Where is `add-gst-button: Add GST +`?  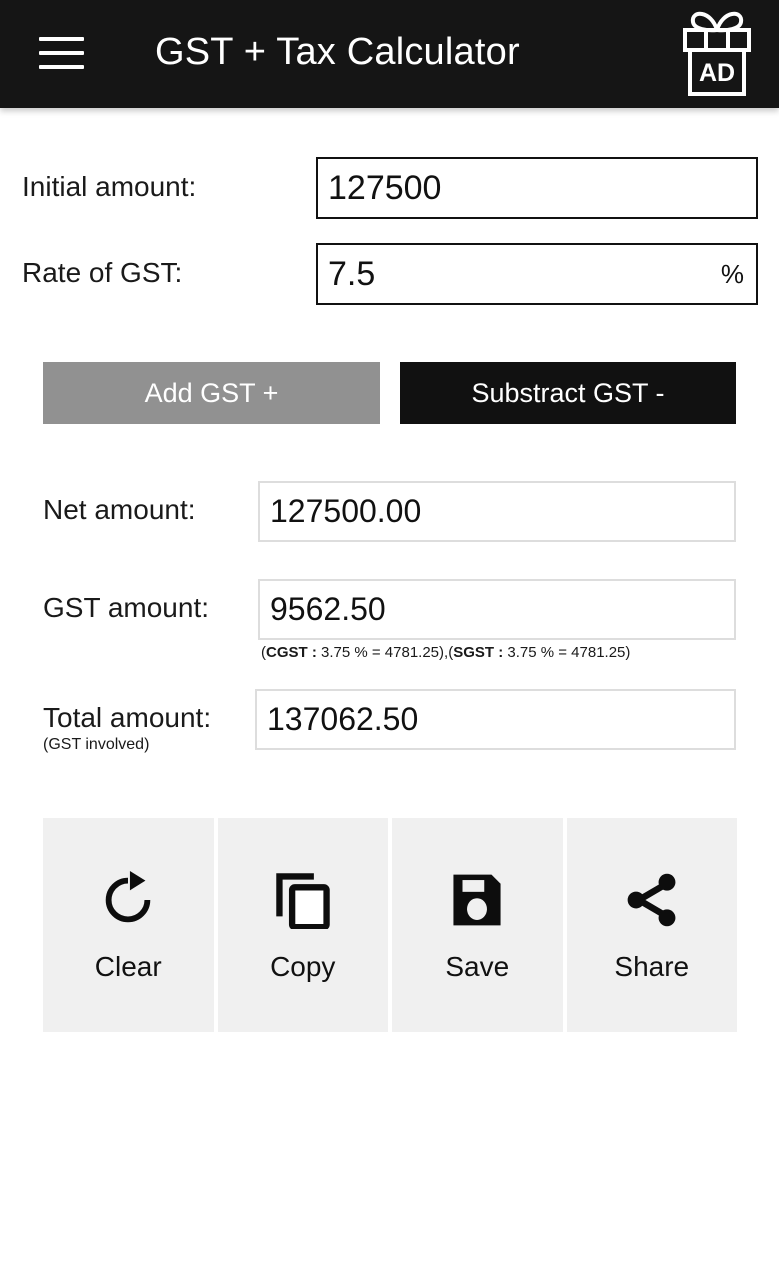 add-gst-button: Add GST + is located at coordinates (211, 393).